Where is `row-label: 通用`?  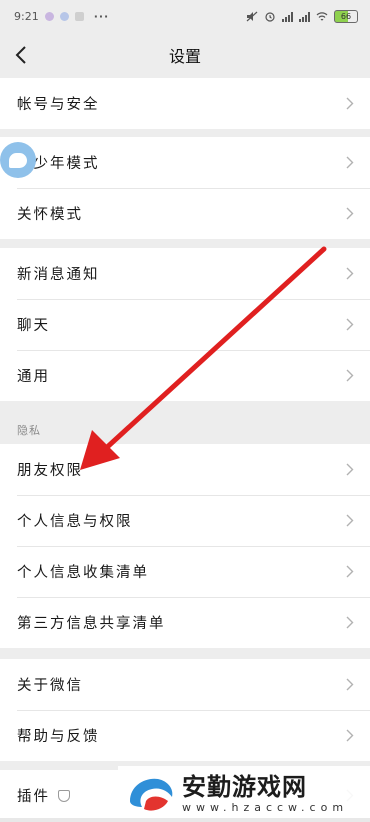 row-label: 通用 is located at coordinates (33, 377).